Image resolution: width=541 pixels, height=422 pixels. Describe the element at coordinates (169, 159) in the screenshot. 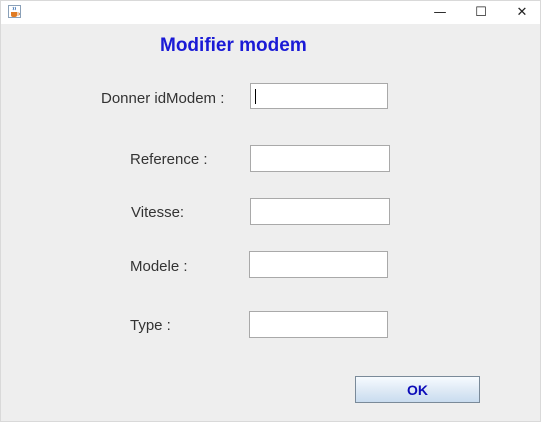

I see `reference-label: Reference :` at that location.